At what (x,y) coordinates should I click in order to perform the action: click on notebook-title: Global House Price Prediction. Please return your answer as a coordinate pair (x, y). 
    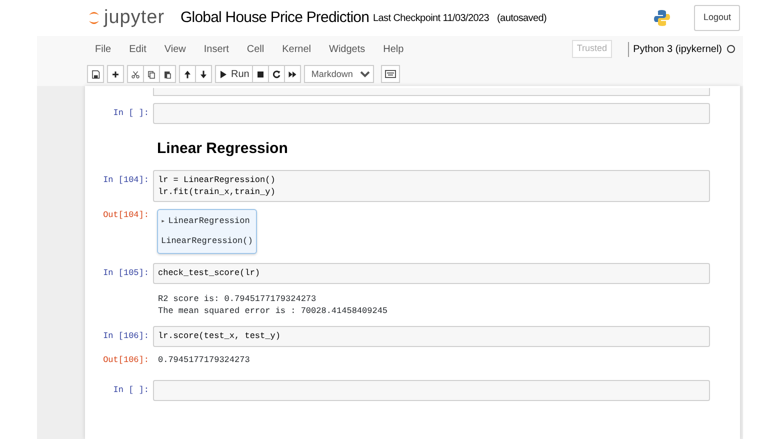
    Looking at the image, I should click on (275, 18).